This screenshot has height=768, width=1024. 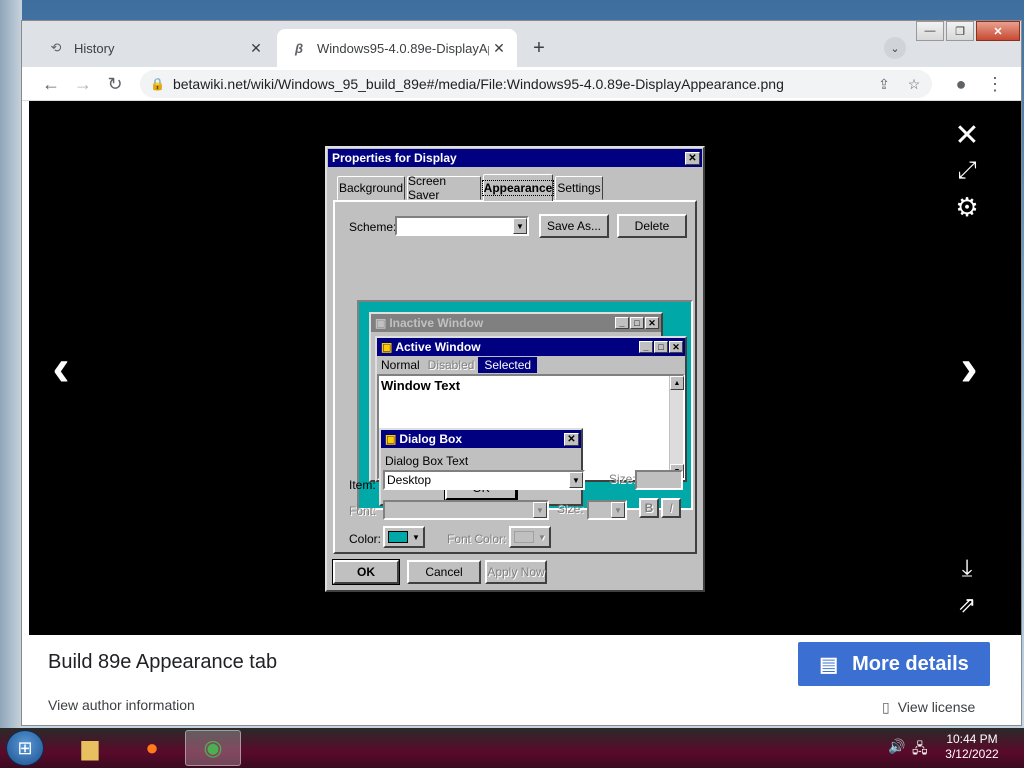 What do you see at coordinates (967, 605) in the screenshot?
I see `share-icon: ⇗` at bounding box center [967, 605].